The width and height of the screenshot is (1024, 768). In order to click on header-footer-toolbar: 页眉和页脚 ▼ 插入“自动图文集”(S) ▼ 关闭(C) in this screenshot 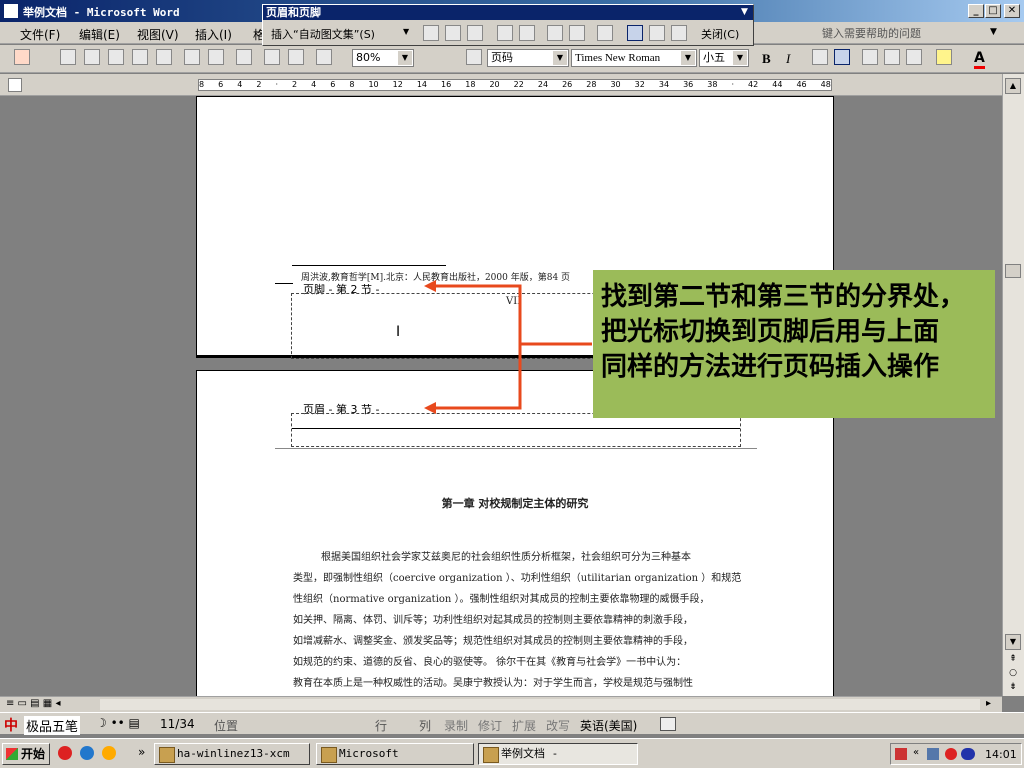, I will do `click(508, 25)`.